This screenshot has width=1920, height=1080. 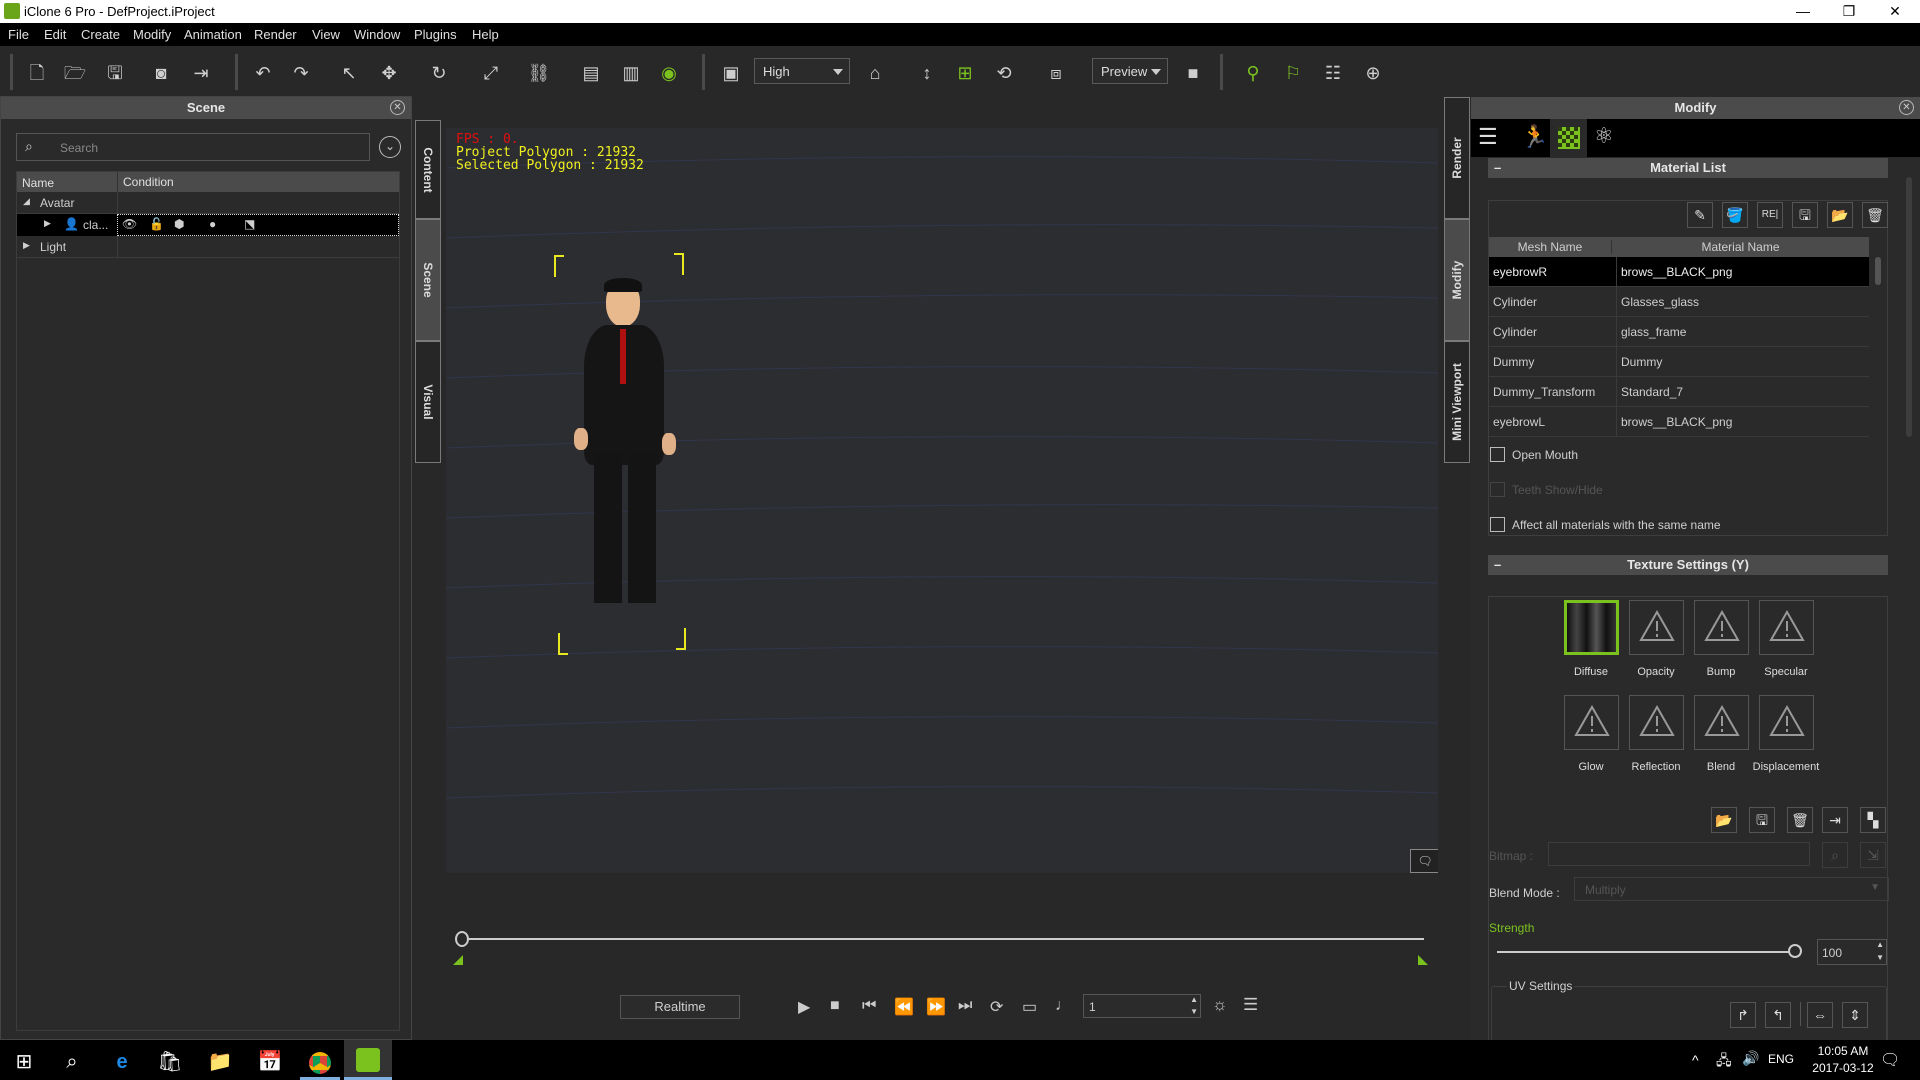 I want to click on timeline-playhead, so click(x=462, y=939).